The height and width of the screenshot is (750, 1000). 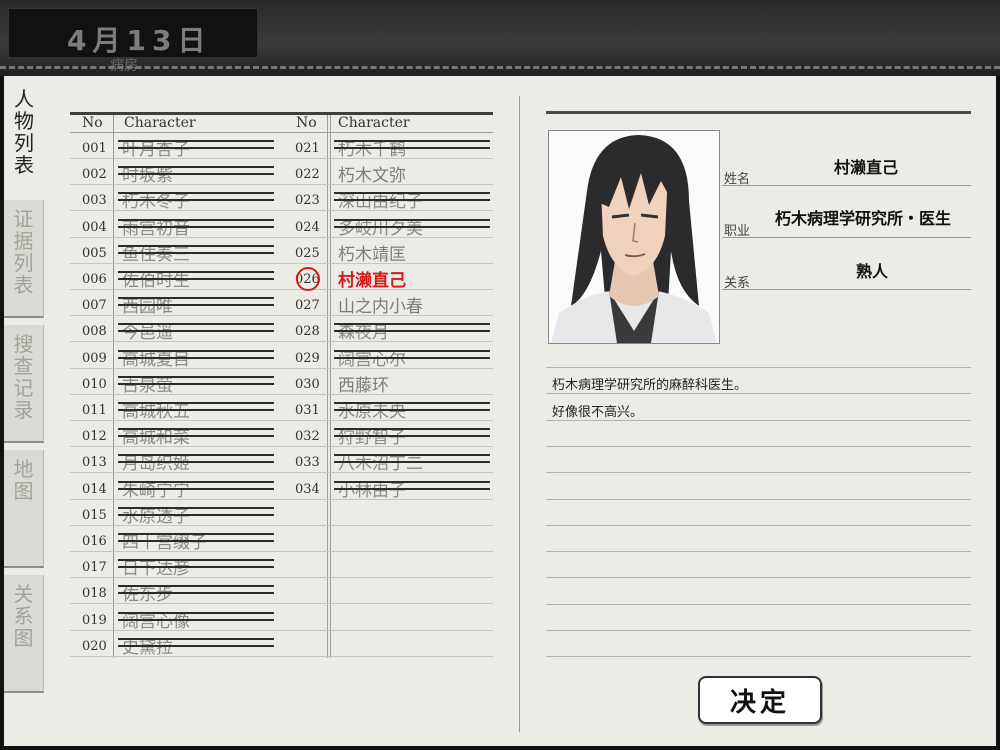 I want to click on character-name-entry: 村濑直己, so click(x=372, y=278).